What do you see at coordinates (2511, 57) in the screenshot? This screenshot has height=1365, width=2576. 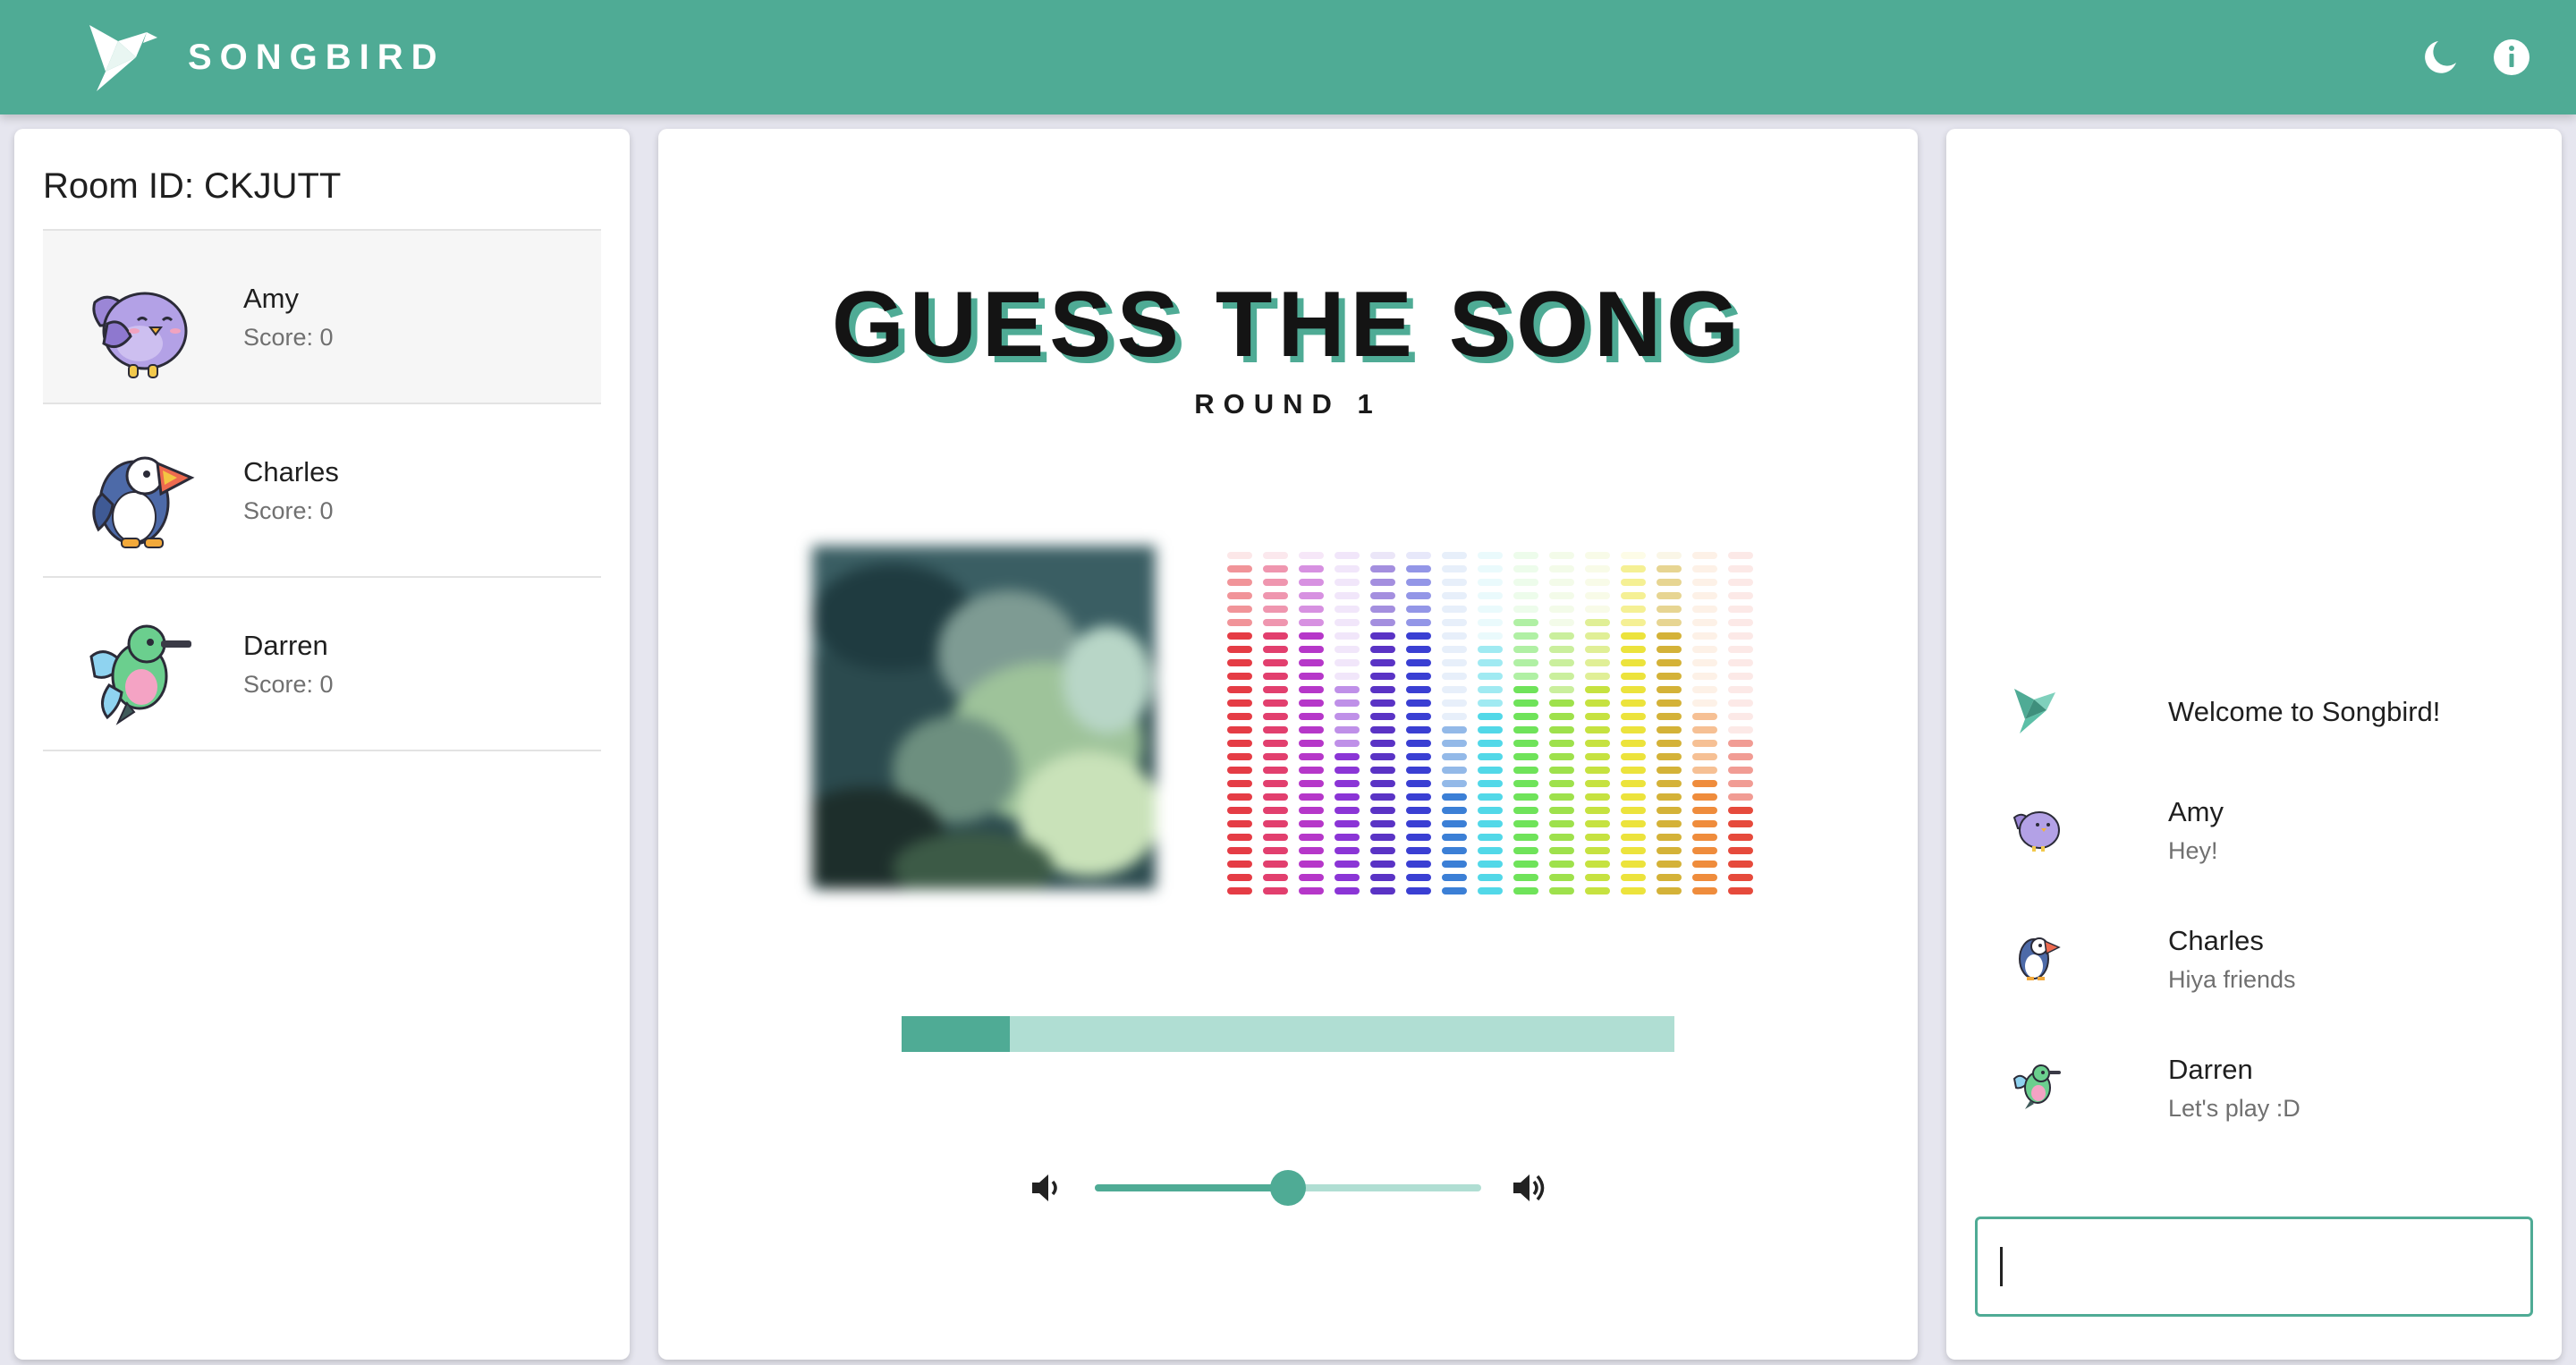 I see `info-button` at bounding box center [2511, 57].